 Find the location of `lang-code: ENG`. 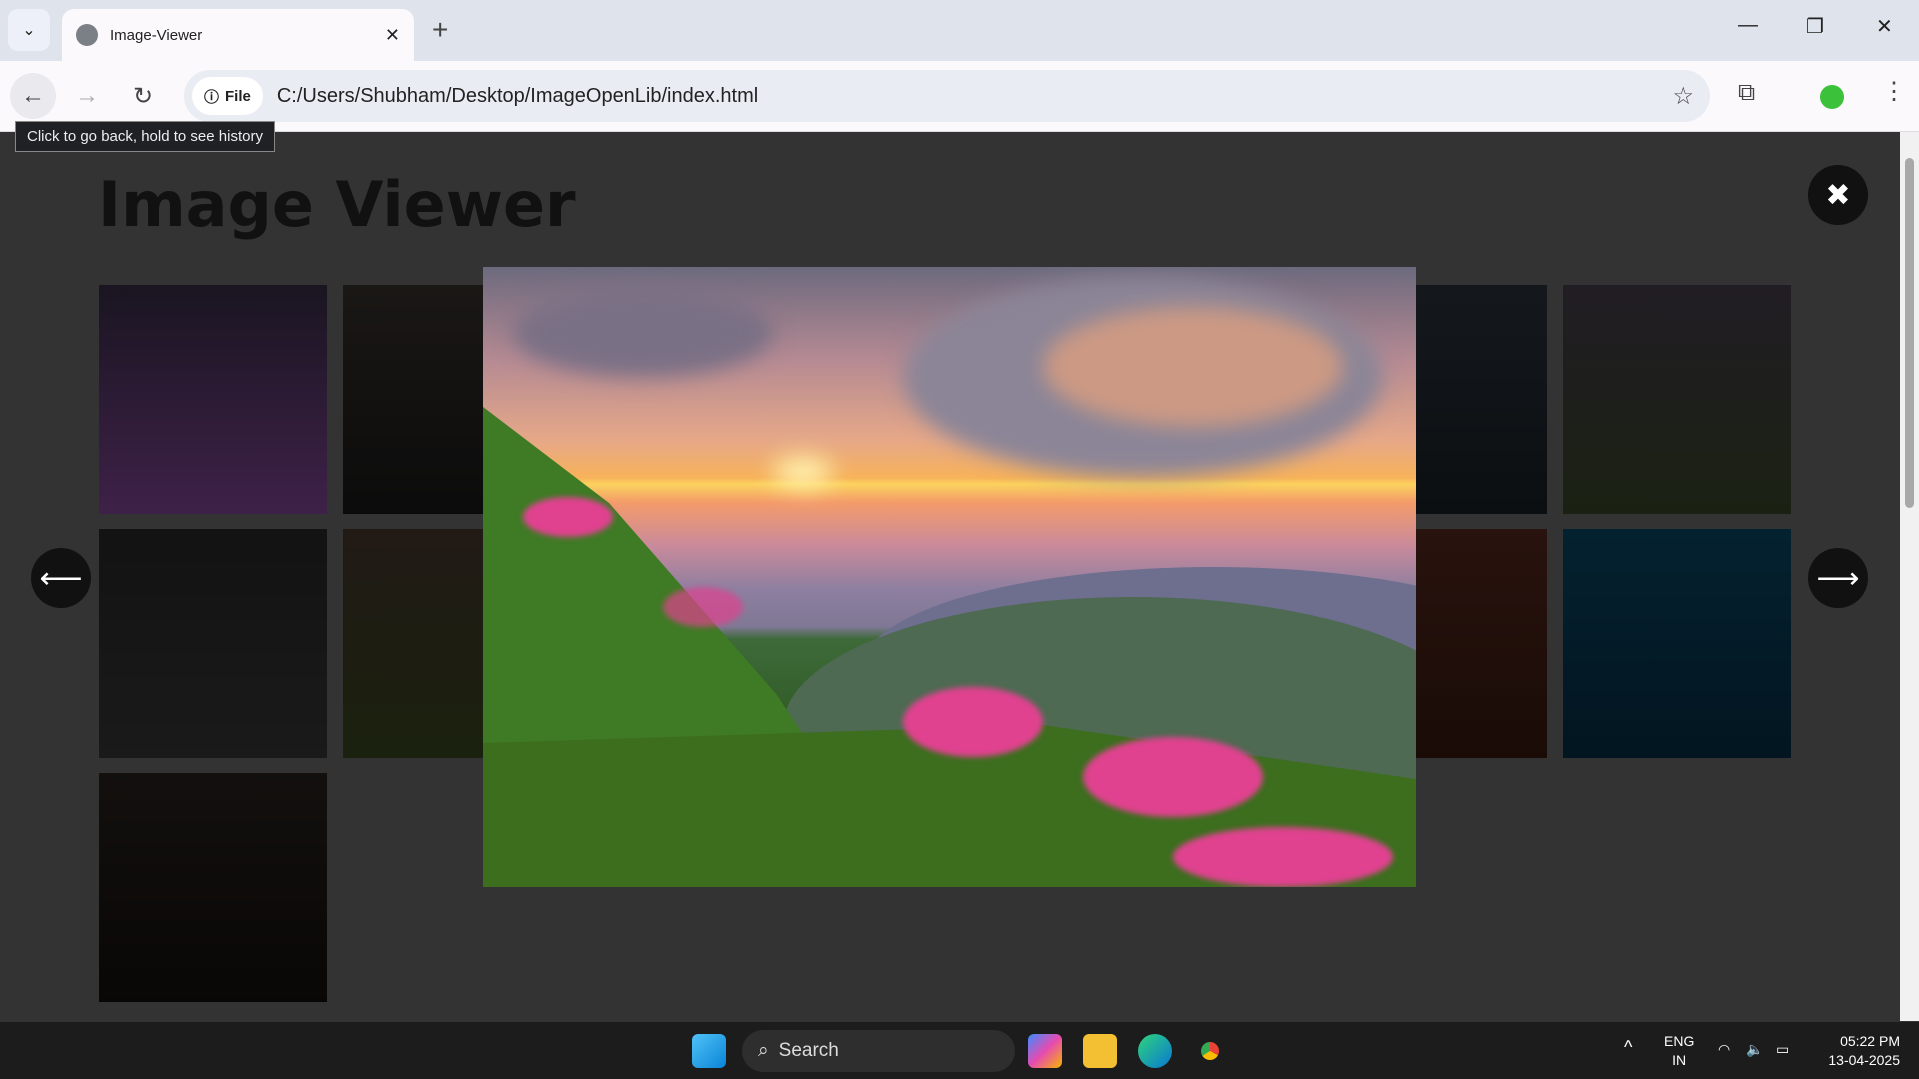

lang-code: ENG is located at coordinates (1679, 1041).